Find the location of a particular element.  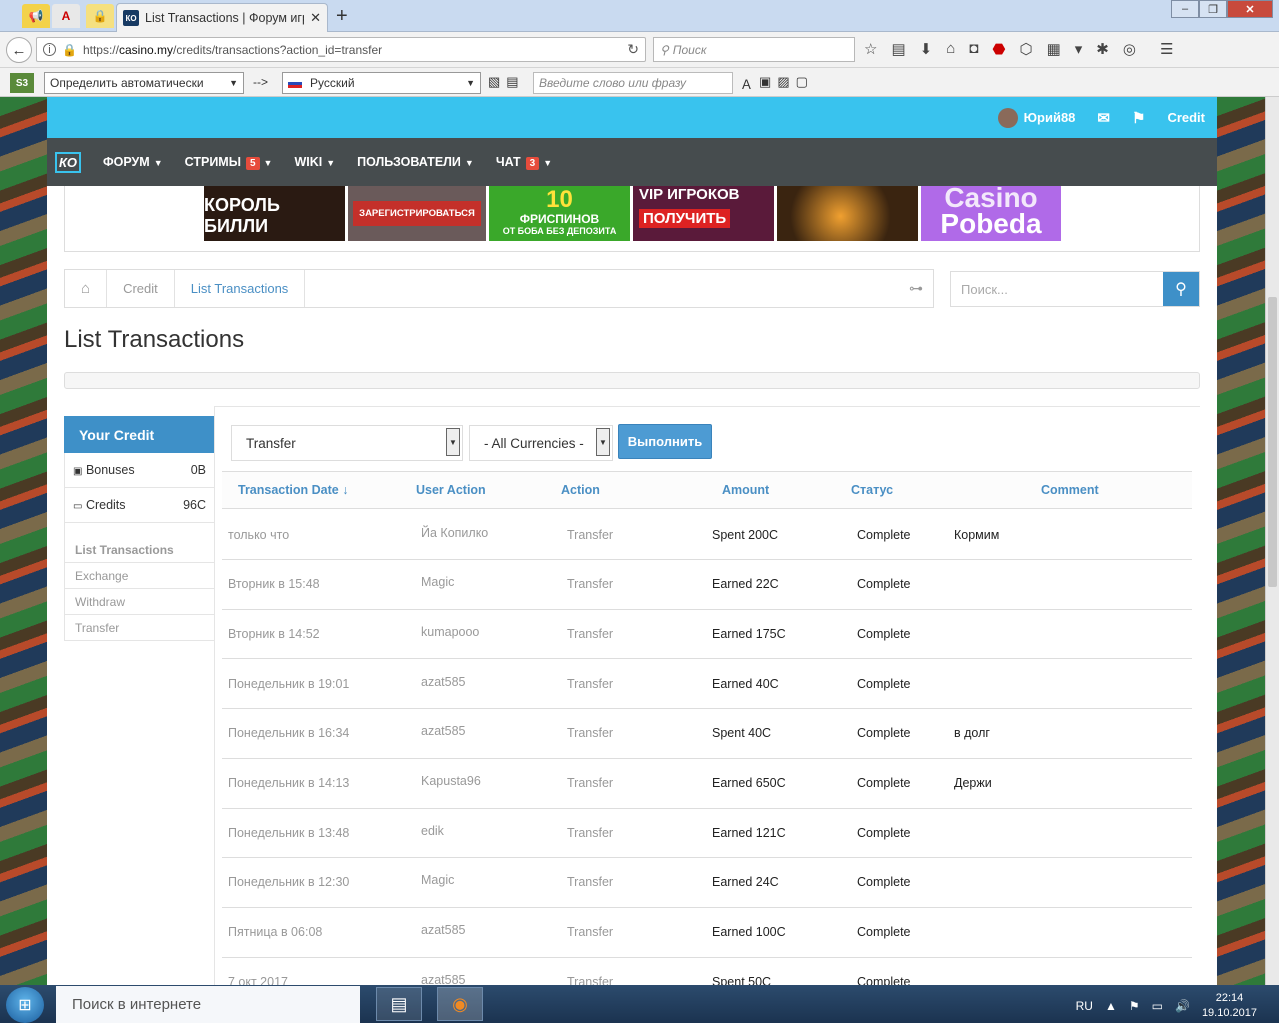

dictionary-icon: Ａ is located at coordinates (746, 83).